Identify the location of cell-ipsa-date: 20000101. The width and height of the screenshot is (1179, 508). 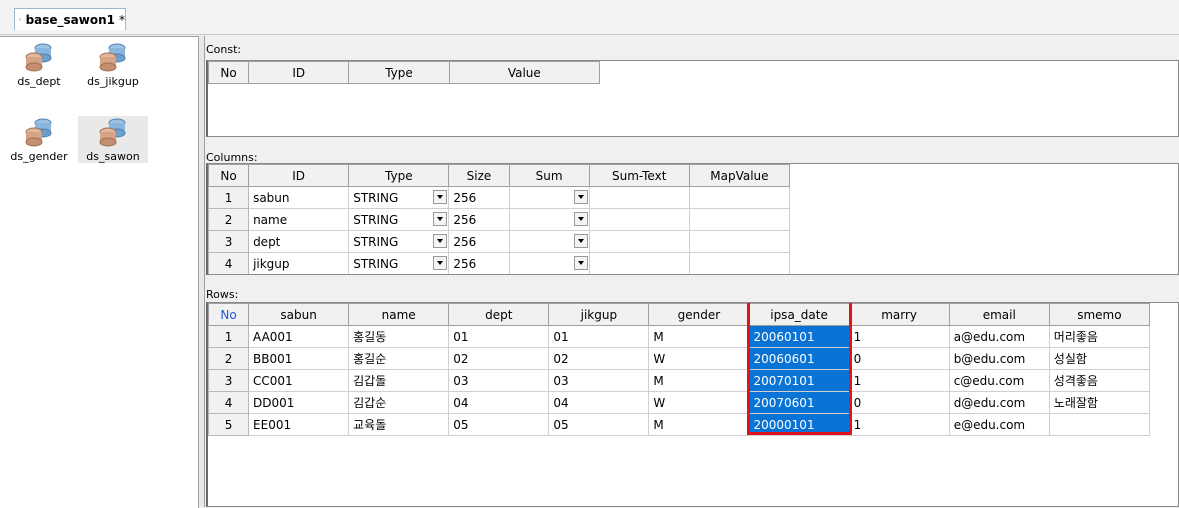
(799, 424).